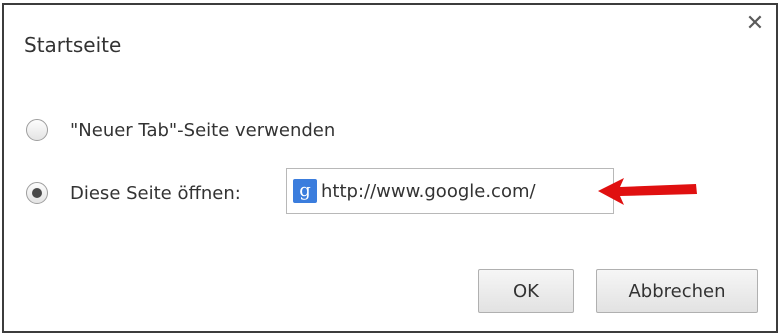  I want to click on close-icon: ✕, so click(755, 24).